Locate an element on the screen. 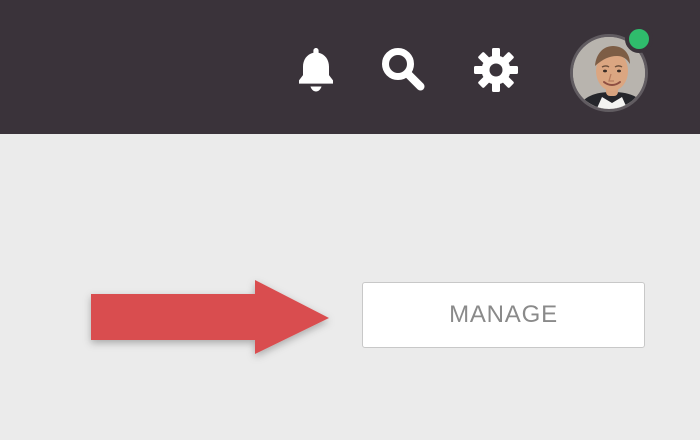 The height and width of the screenshot is (440, 700). user-menu is located at coordinates (611, 68).